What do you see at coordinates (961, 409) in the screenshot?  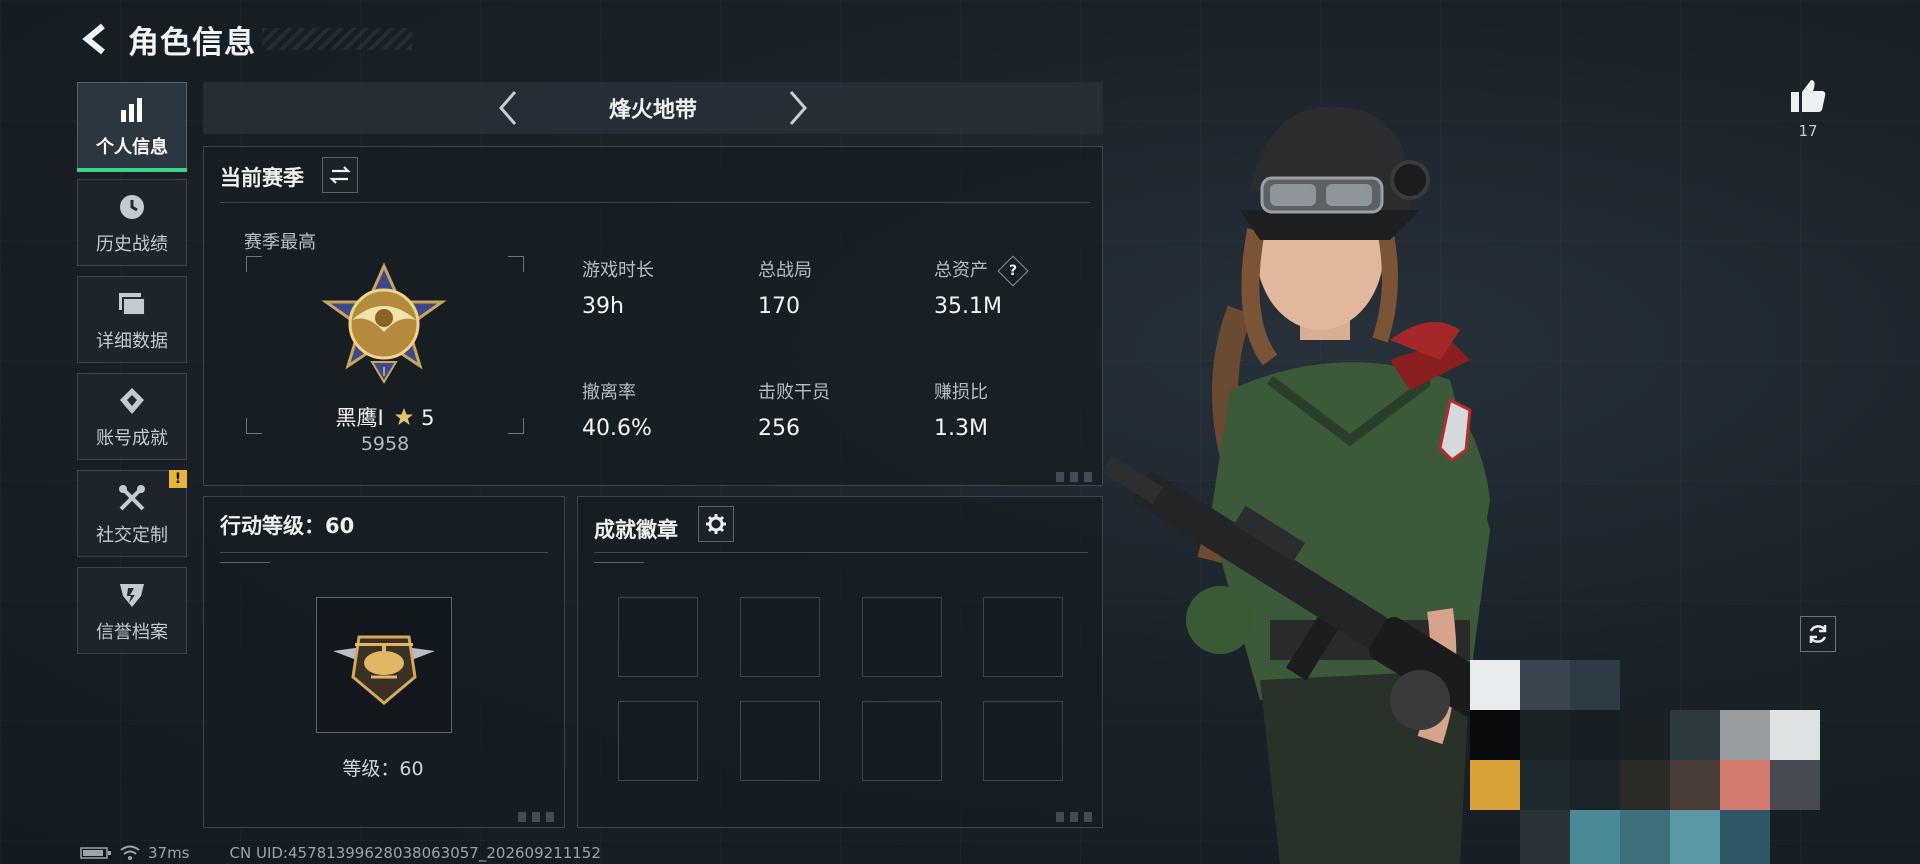 I see `stat-profit-loss-ratio: 赚损比 1.3M` at bounding box center [961, 409].